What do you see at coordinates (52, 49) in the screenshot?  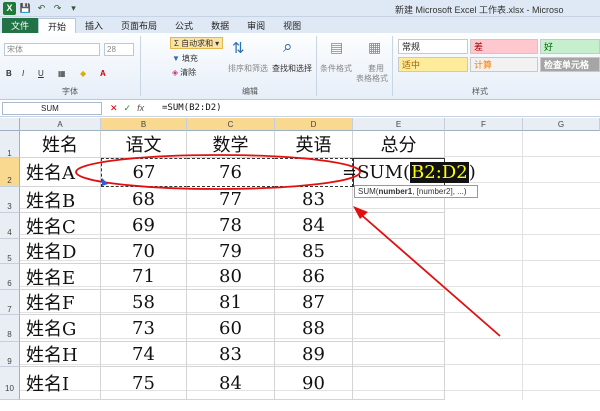 I see `font-name-select: 宋体` at bounding box center [52, 49].